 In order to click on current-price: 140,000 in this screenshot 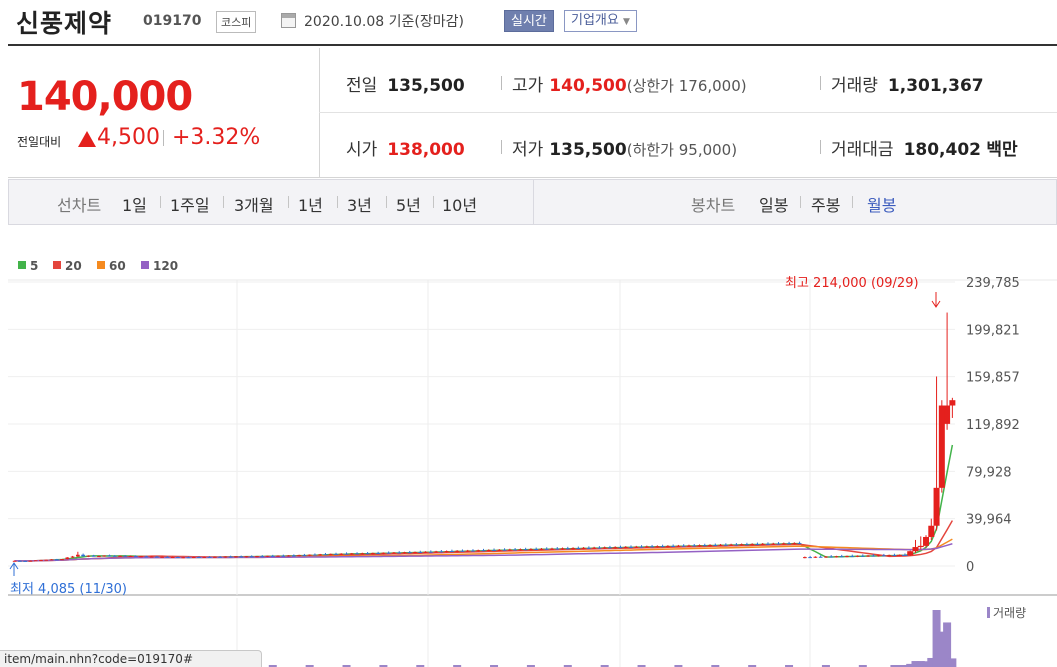, I will do `click(105, 97)`.